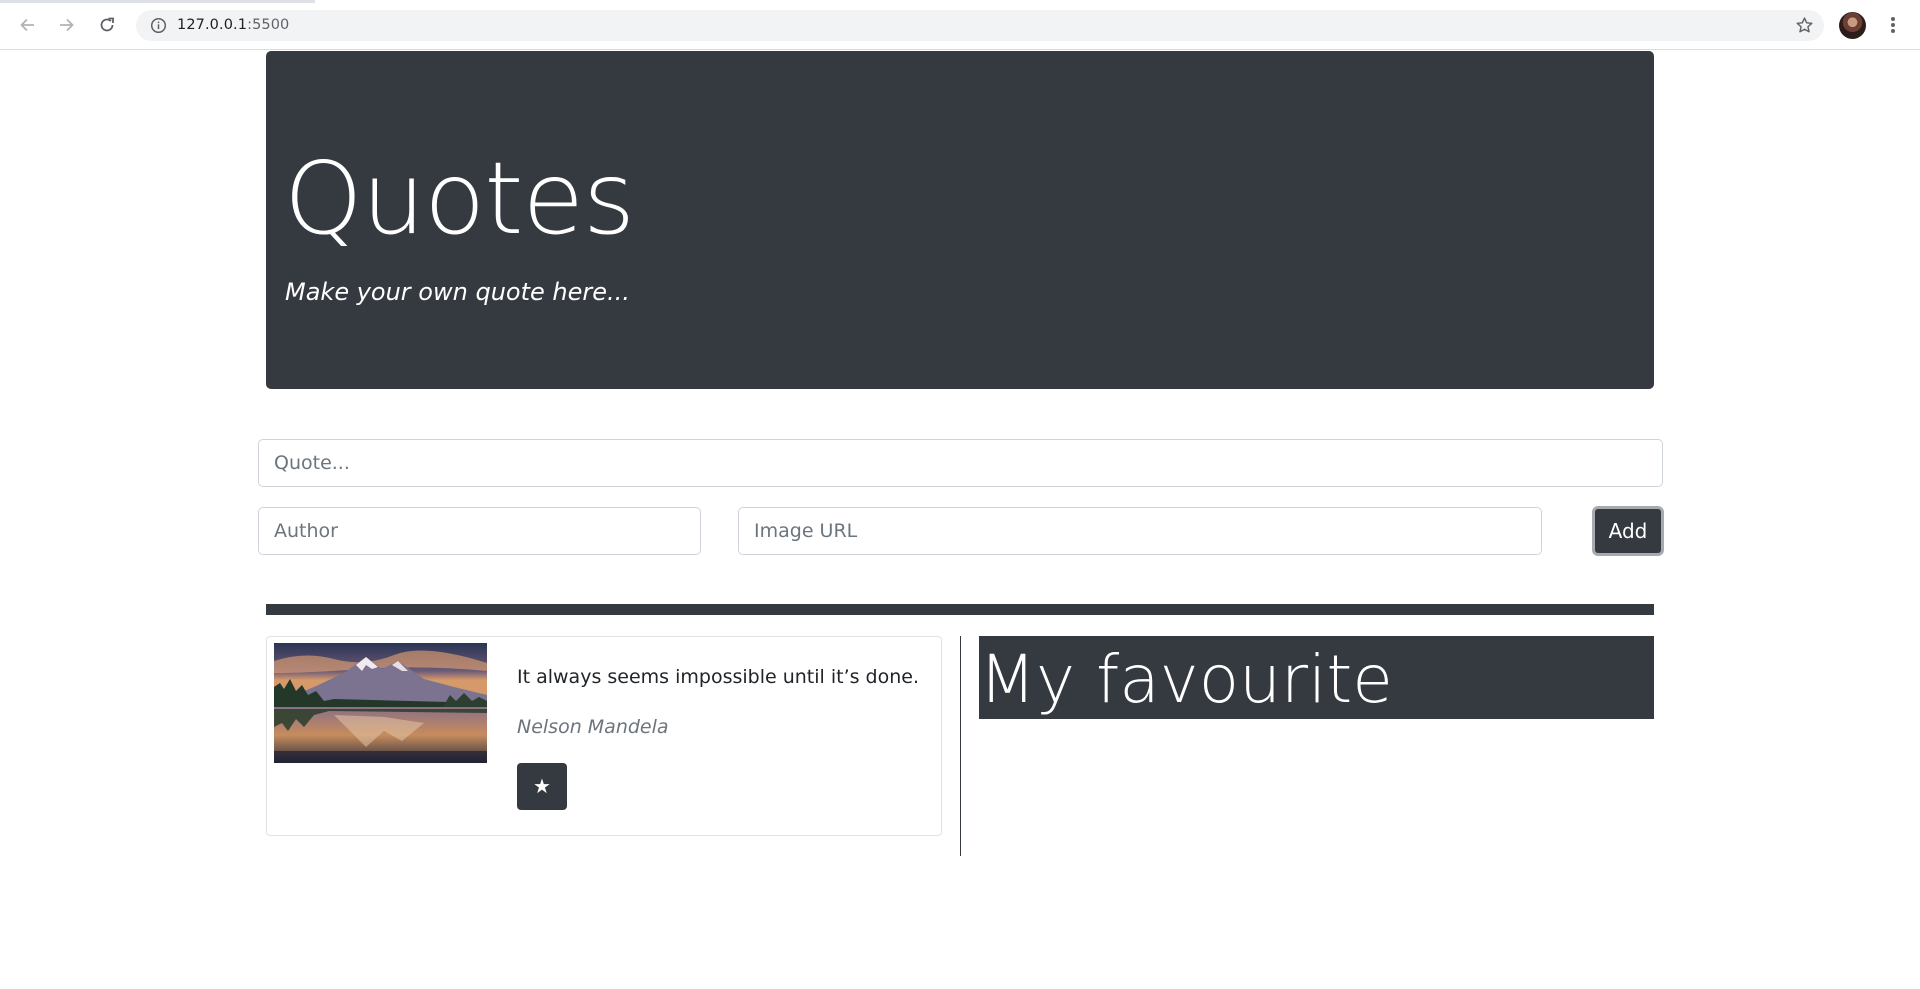 Image resolution: width=1920 pixels, height=989 pixels. I want to click on address-bar: 127.0.0.1:5500, so click(980, 25).